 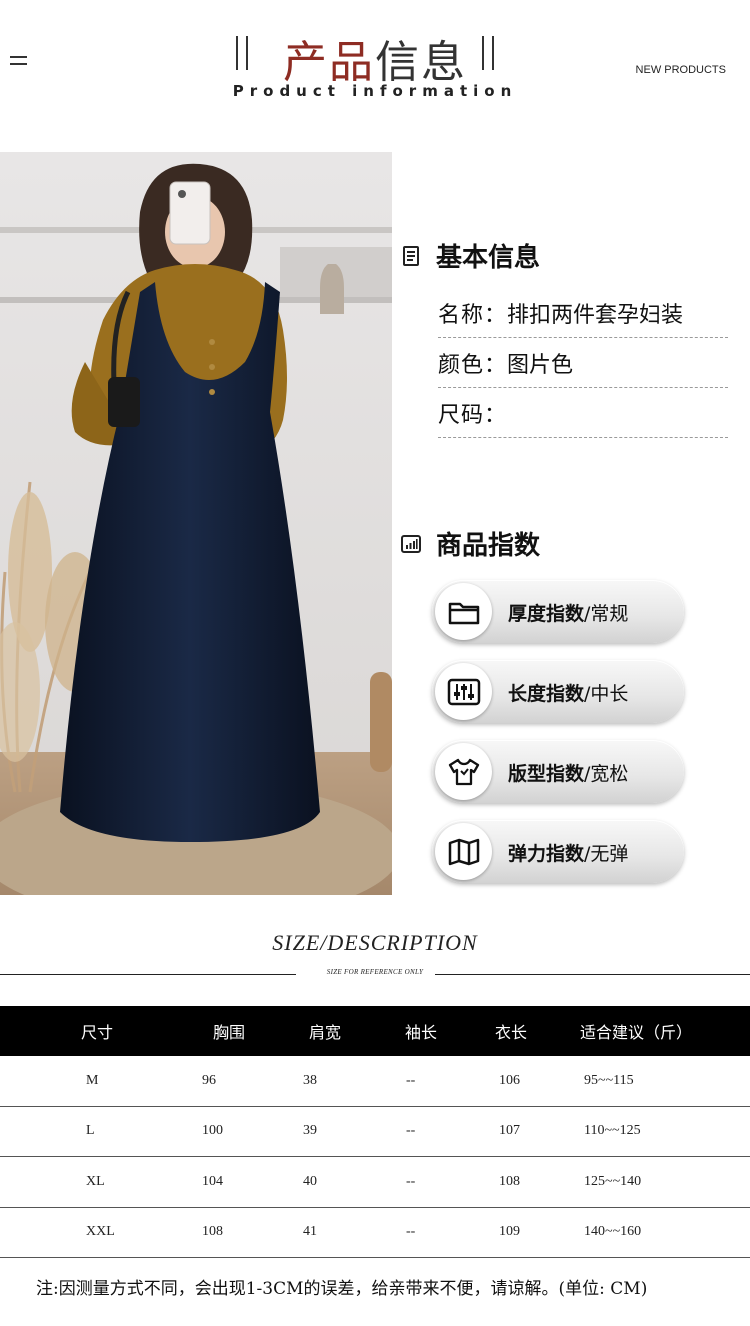 What do you see at coordinates (488, 546) in the screenshot?
I see `product-index-title: 商品指数` at bounding box center [488, 546].